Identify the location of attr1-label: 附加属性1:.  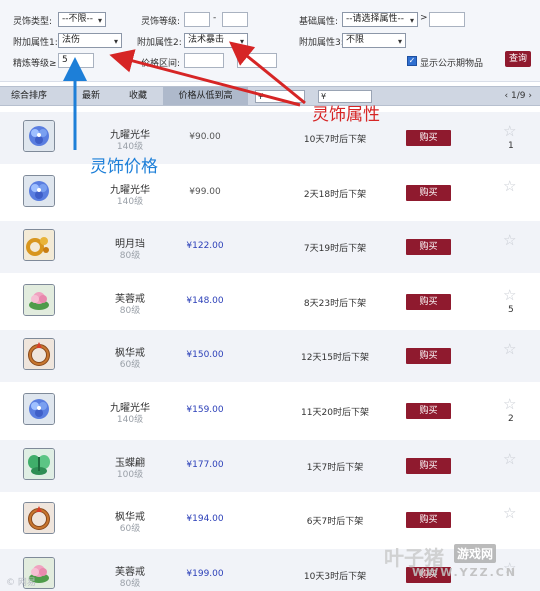
(35, 43).